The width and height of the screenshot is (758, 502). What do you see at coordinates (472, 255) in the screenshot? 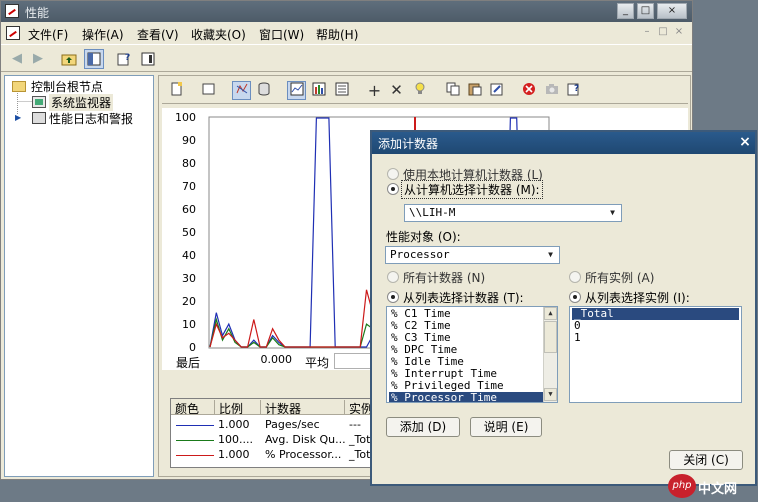
I see `perf-object-combo: Processor ▼` at bounding box center [472, 255].